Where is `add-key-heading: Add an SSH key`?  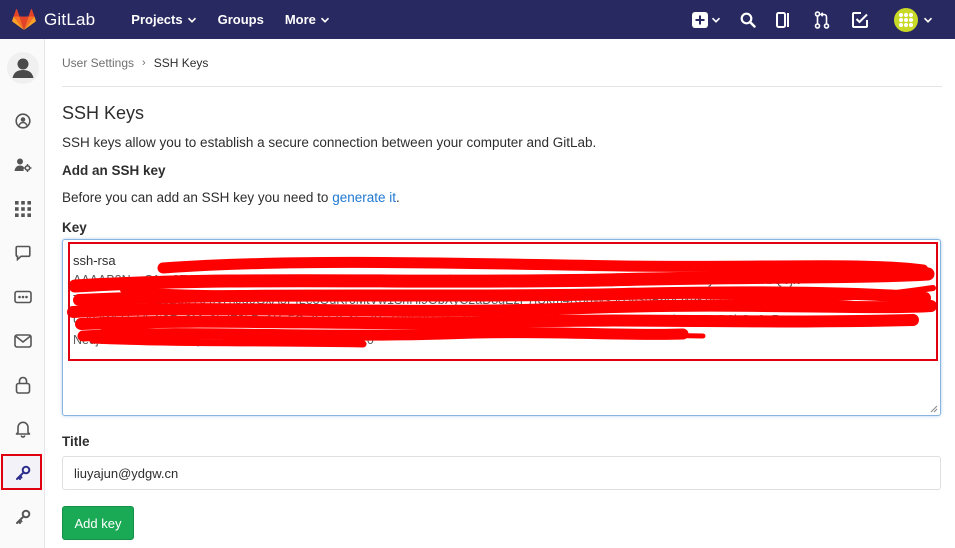 add-key-heading: Add an SSH key is located at coordinates (114, 170).